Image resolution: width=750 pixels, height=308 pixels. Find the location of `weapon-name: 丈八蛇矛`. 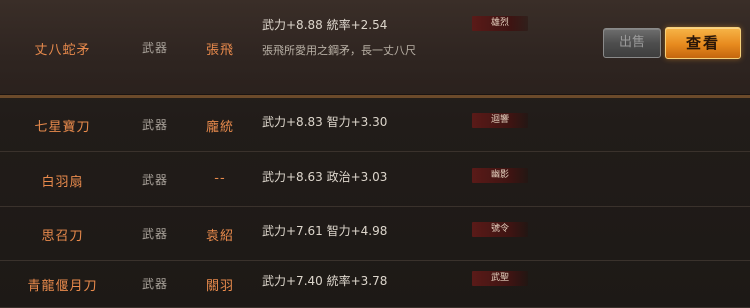

weapon-name: 丈八蛇矛 is located at coordinates (62, 50).